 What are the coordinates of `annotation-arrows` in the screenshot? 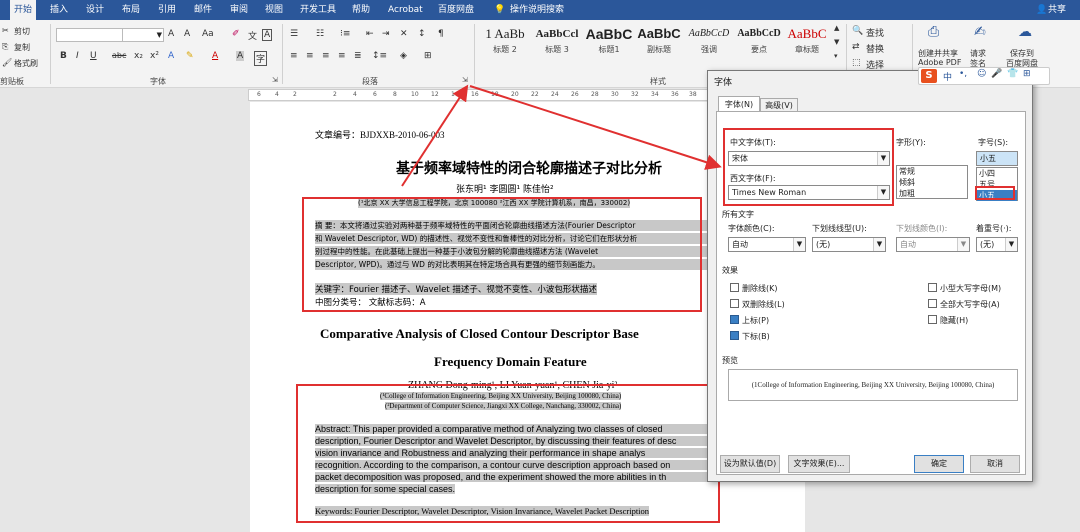 It's located at (561, 135).